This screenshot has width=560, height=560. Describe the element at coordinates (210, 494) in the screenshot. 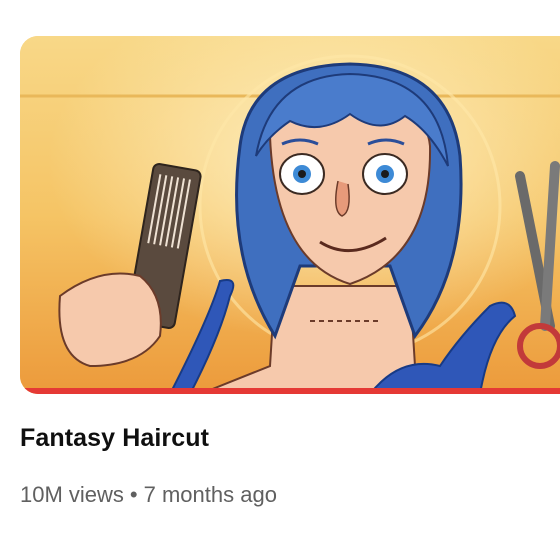

I see `upload-age: 7 months ago` at that location.